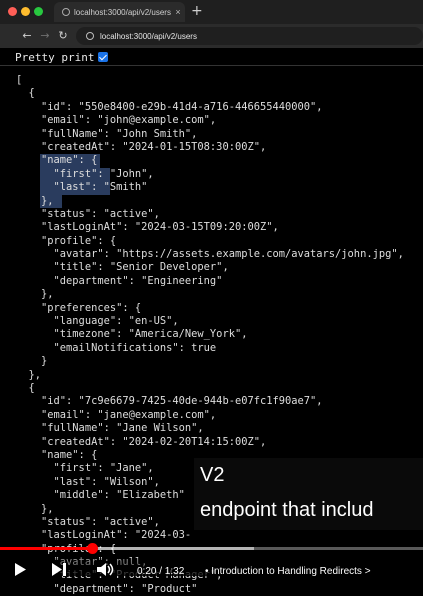 Image resolution: width=423 pixels, height=596 pixels. What do you see at coordinates (141, 441) in the screenshot?
I see `json-line: "createdAt": "2024-02-20T14:15:00Z",` at bounding box center [141, 441].